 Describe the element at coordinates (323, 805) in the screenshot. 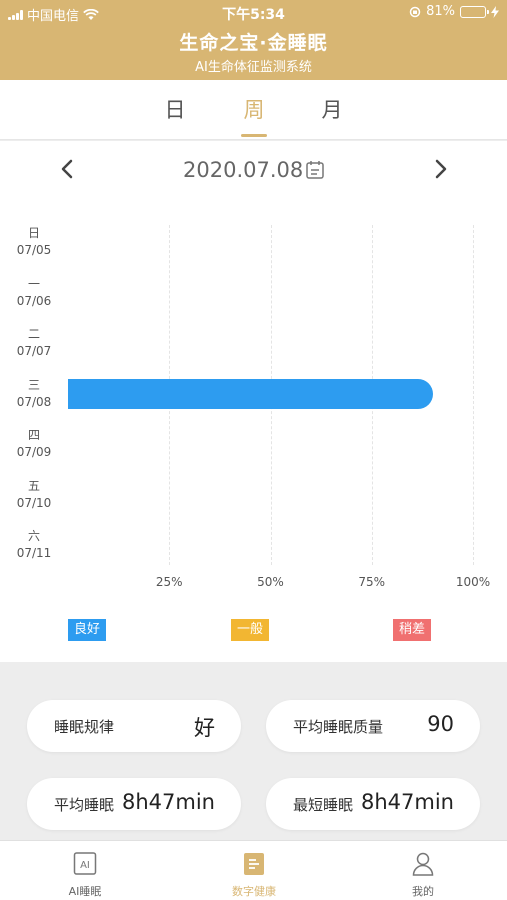

I see `stat-label: 最短睡眠` at that location.